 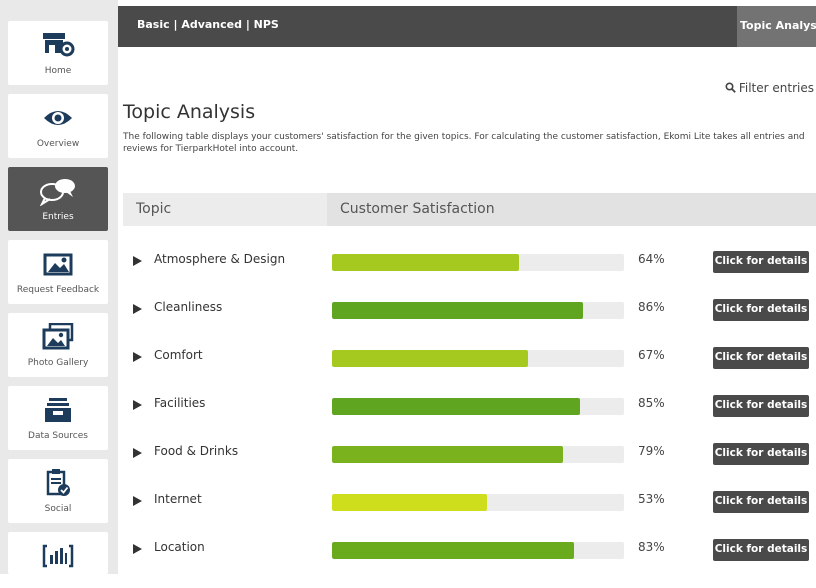 I want to click on topic-name: Facilities, so click(x=180, y=403).